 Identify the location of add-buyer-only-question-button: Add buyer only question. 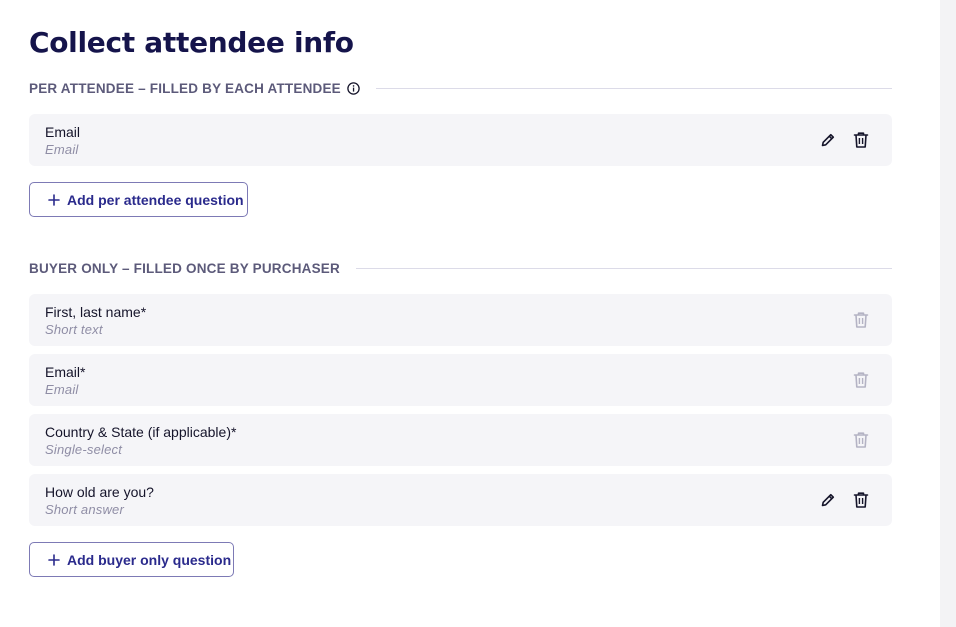
(131, 559).